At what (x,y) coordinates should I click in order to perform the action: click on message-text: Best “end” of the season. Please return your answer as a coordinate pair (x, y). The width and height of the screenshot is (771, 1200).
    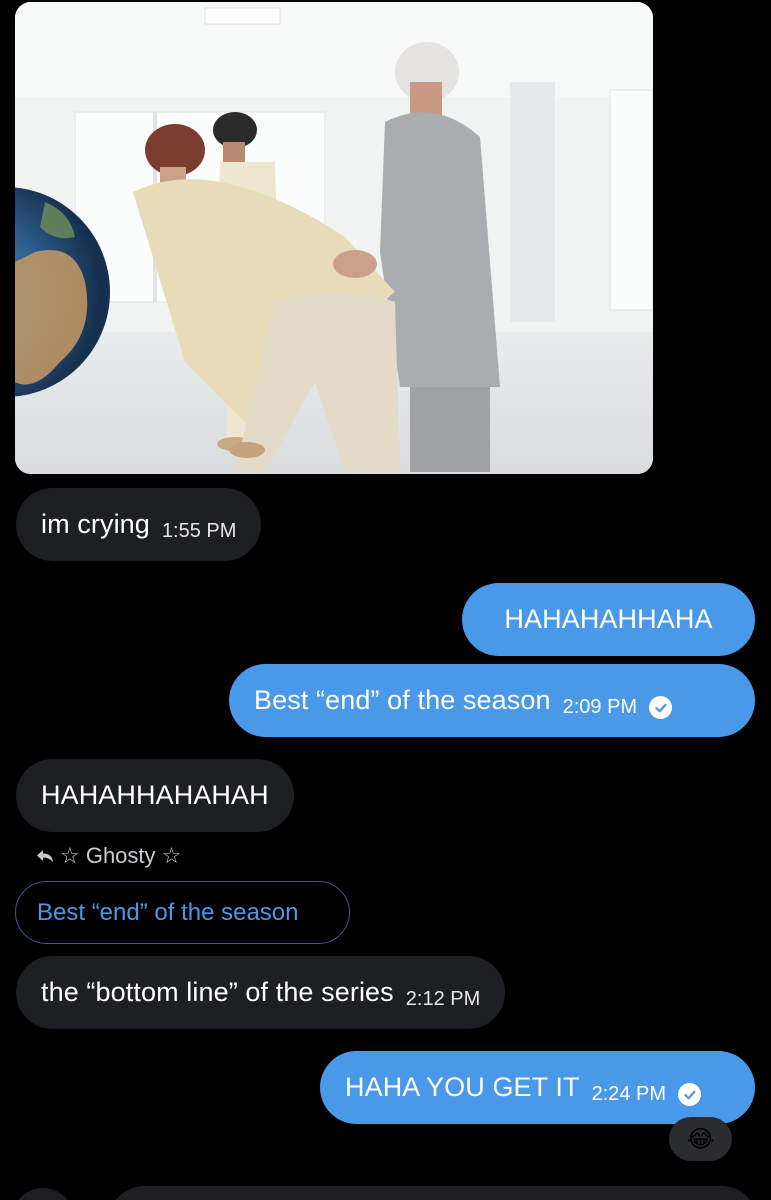
    Looking at the image, I should click on (402, 700).